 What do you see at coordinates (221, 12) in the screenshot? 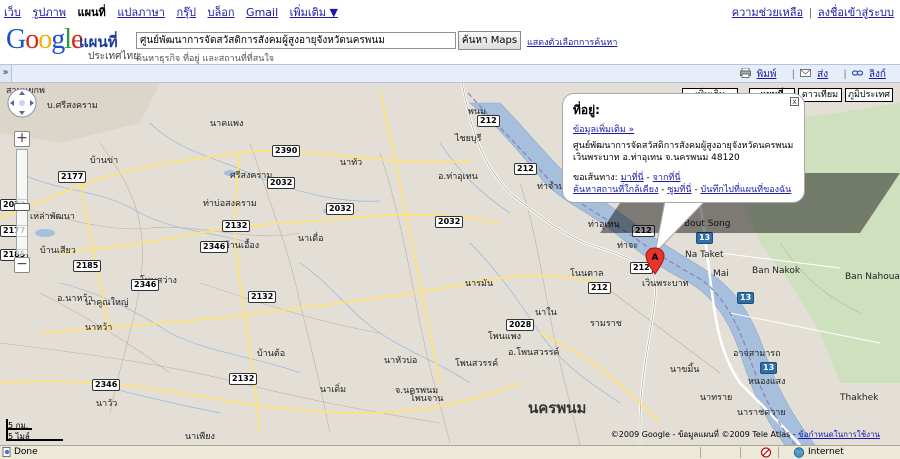
I see `nav-link-blogs: บล็อก` at bounding box center [221, 12].